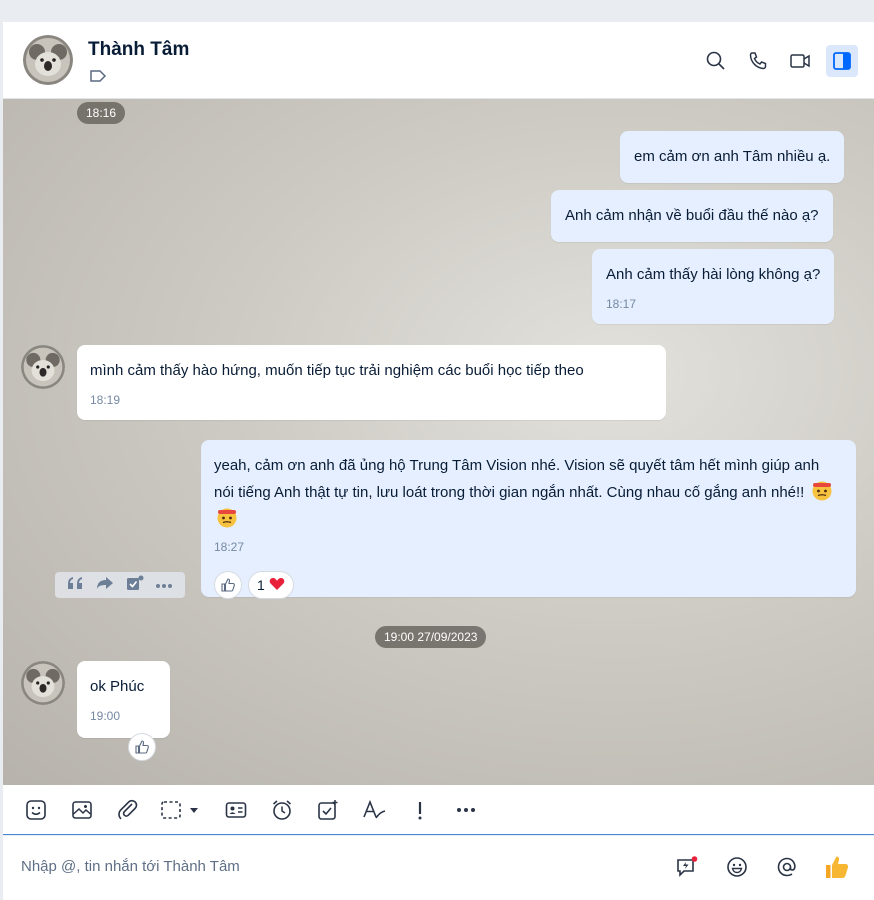 This screenshot has width=874, height=900. Describe the element at coordinates (277, 585) in the screenshot. I see `heart-icon` at that location.